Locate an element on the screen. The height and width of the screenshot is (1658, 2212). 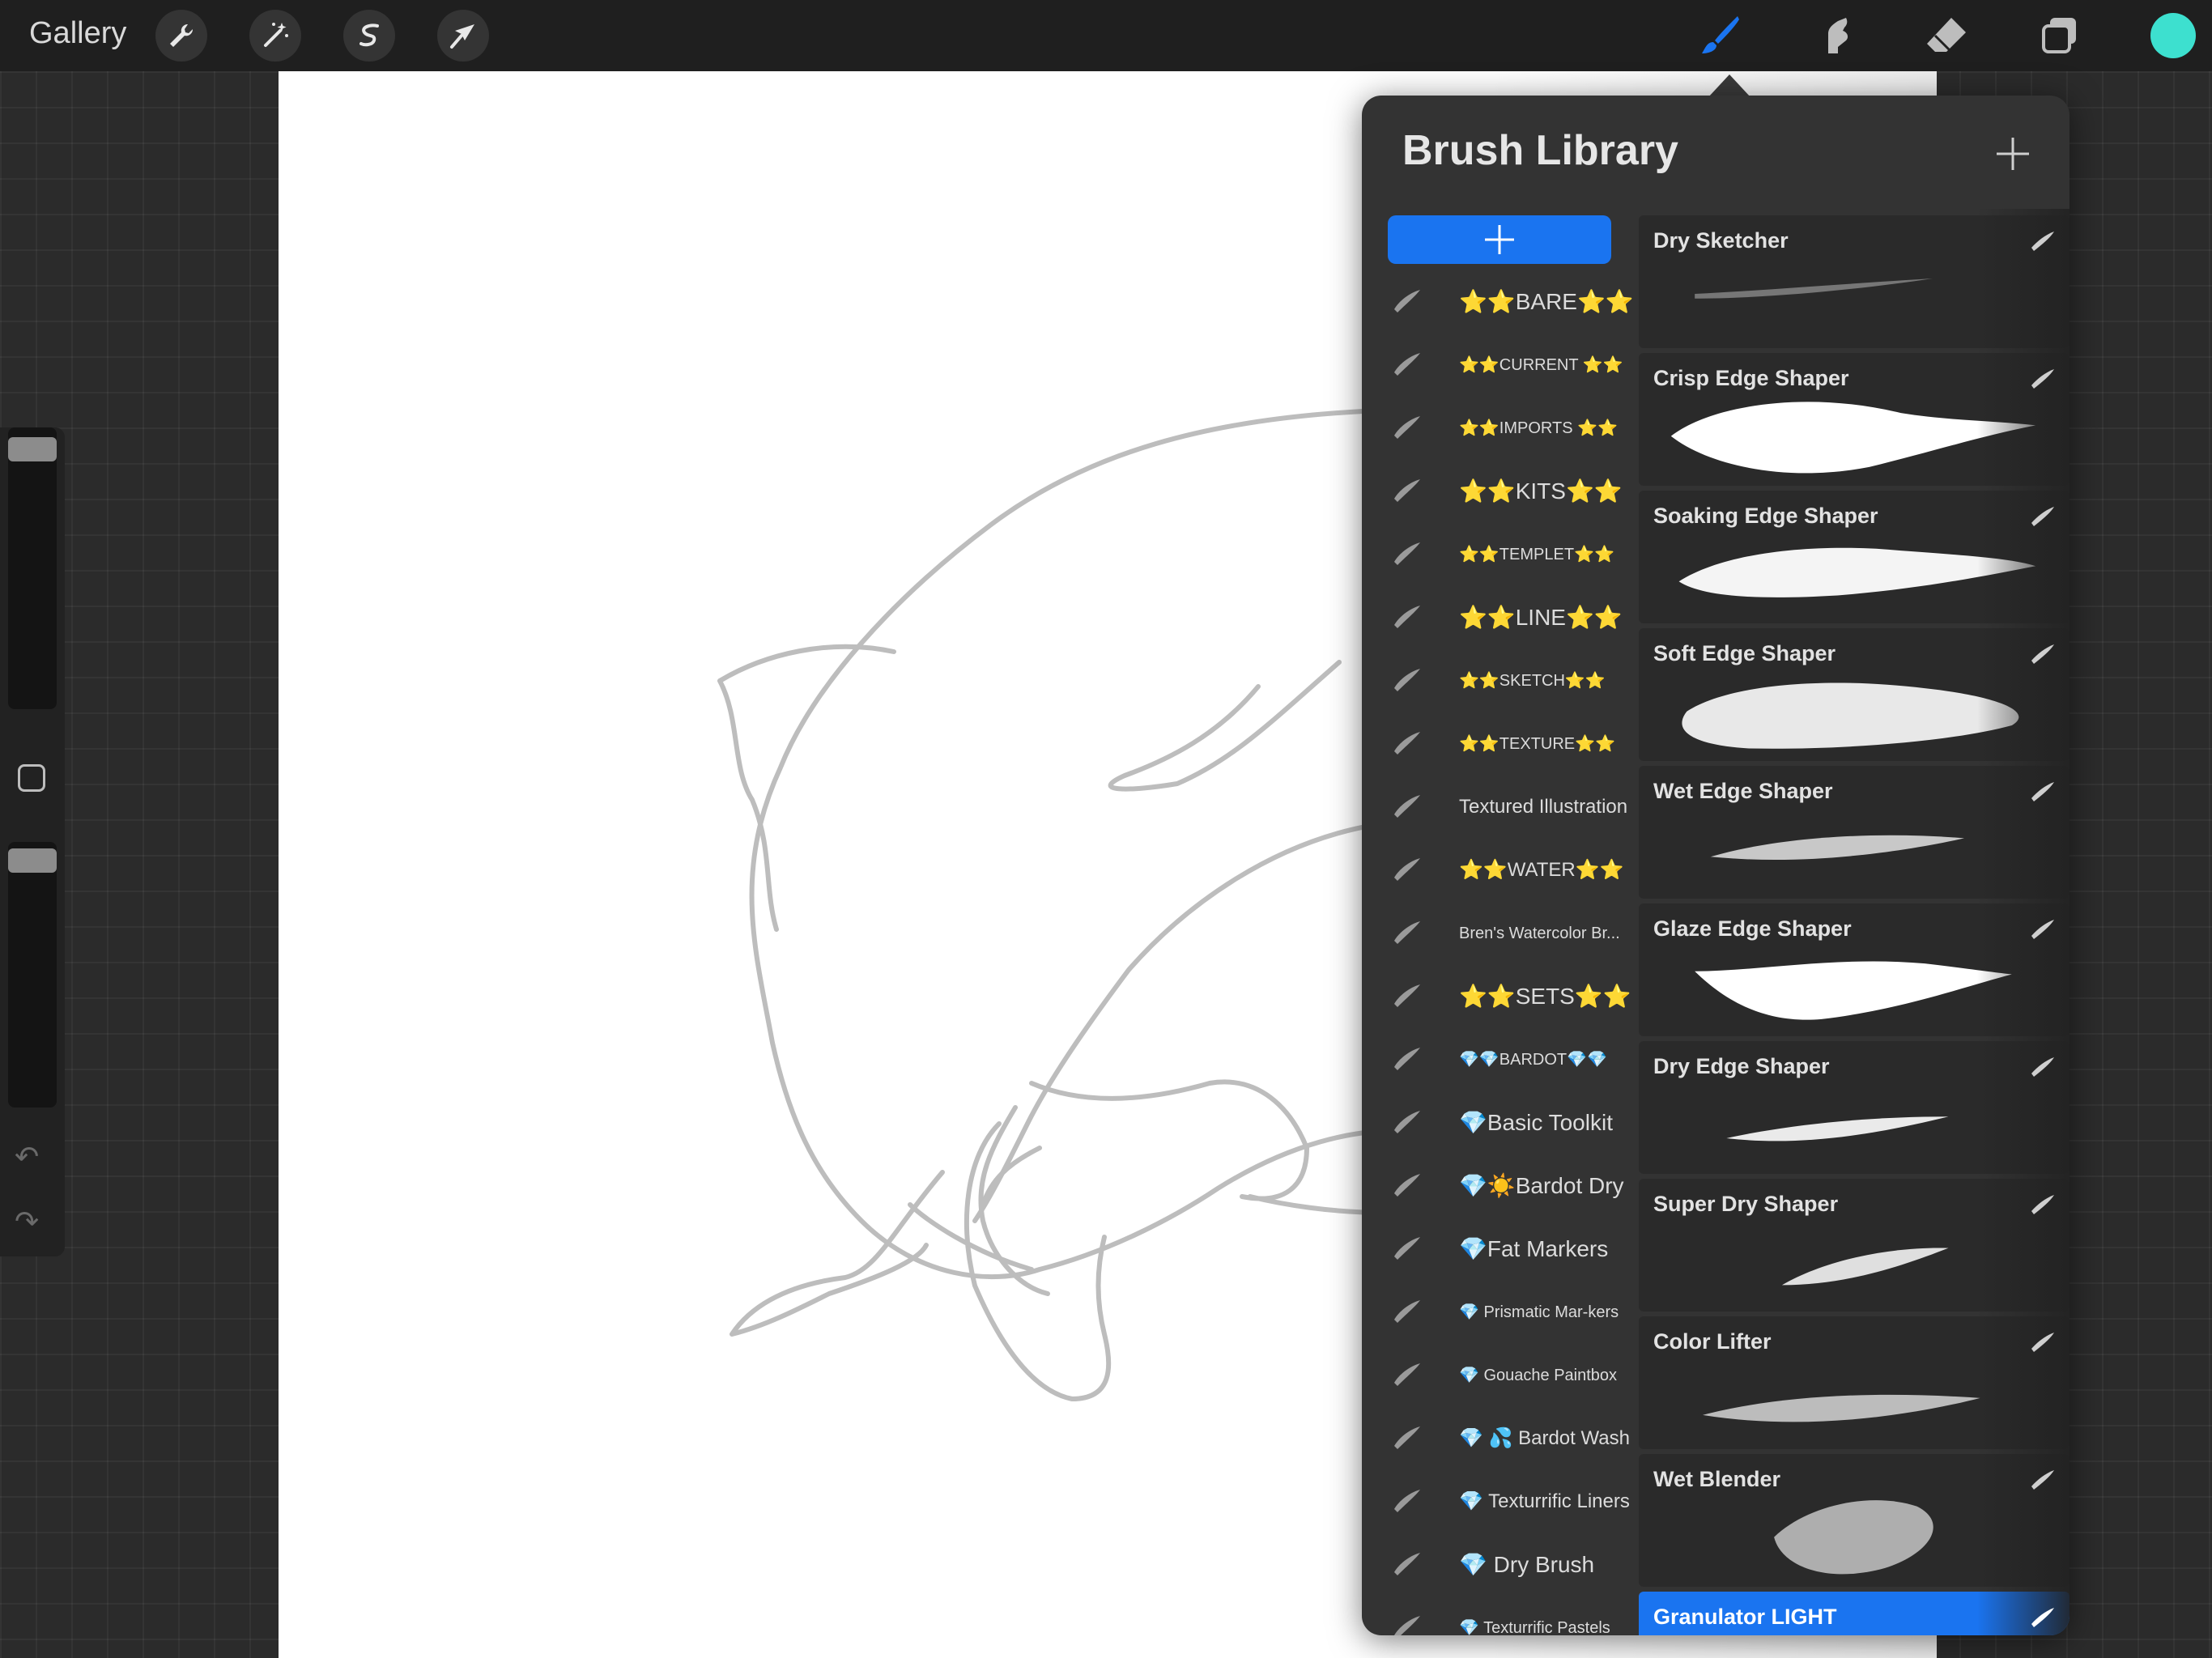
brush-name: Soft Edge Shaper is located at coordinates (1745, 653).